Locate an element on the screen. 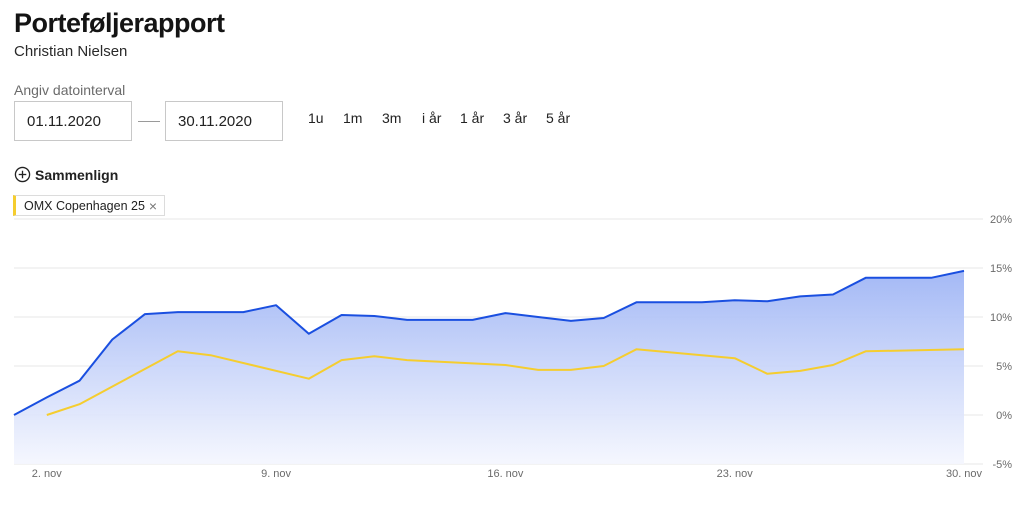 The image size is (1024, 506). x-tick-label: 16. nov is located at coordinates (505, 474).